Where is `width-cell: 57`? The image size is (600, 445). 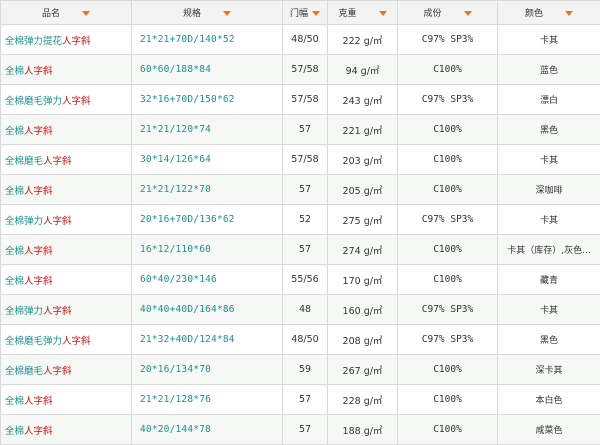 width-cell: 57 is located at coordinates (305, 130).